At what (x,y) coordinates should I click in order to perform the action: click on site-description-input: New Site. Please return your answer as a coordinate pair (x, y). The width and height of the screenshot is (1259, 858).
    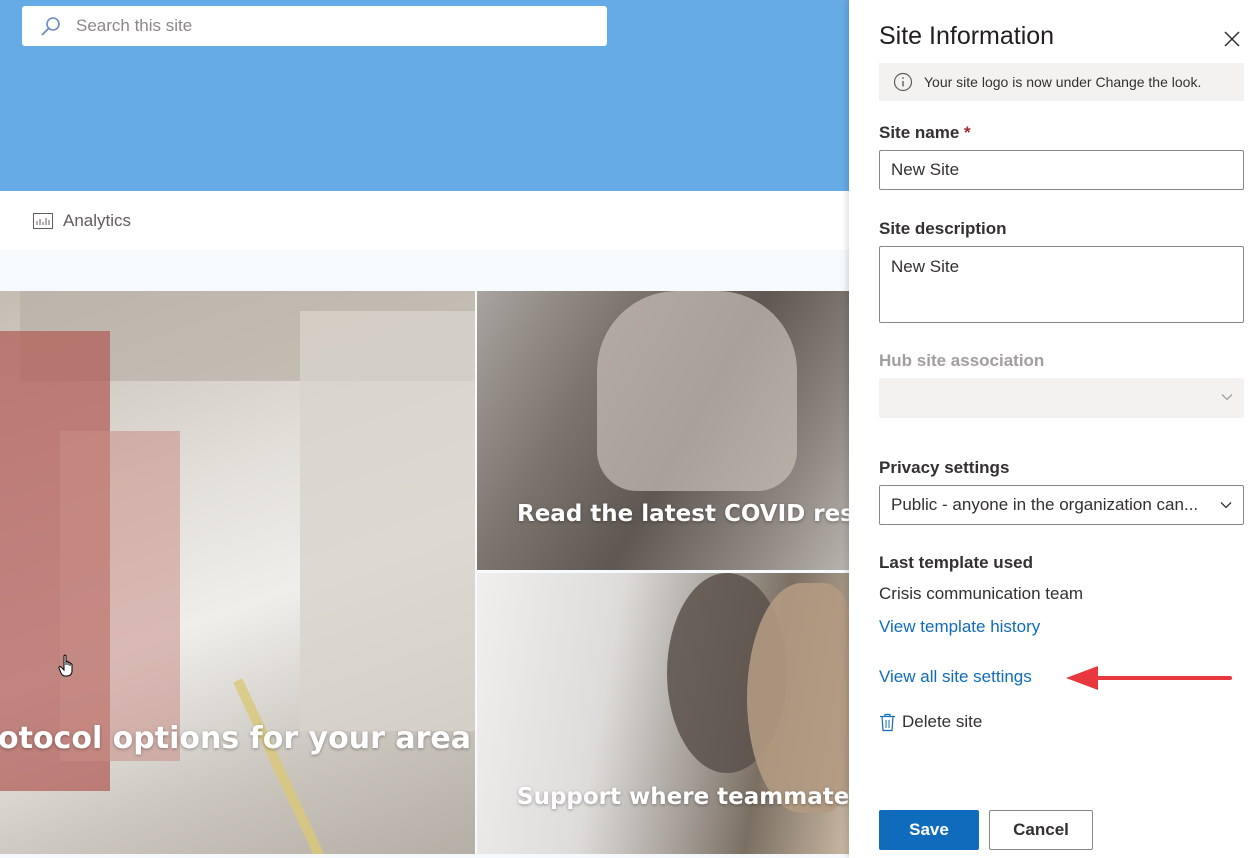
    Looking at the image, I should click on (1061, 284).